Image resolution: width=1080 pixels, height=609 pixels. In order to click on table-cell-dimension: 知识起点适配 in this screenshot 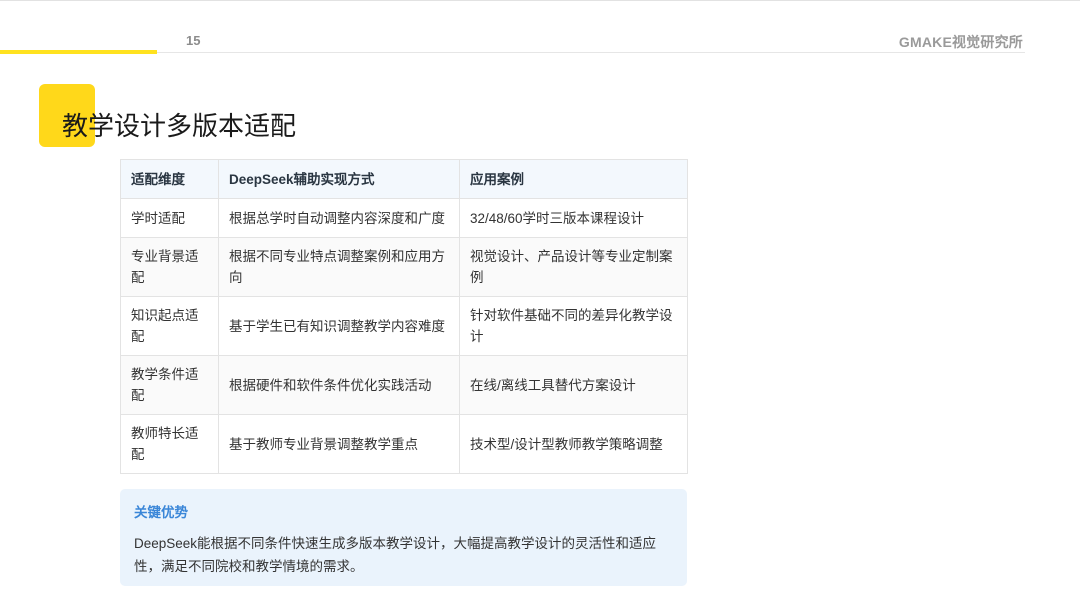, I will do `click(169, 326)`.